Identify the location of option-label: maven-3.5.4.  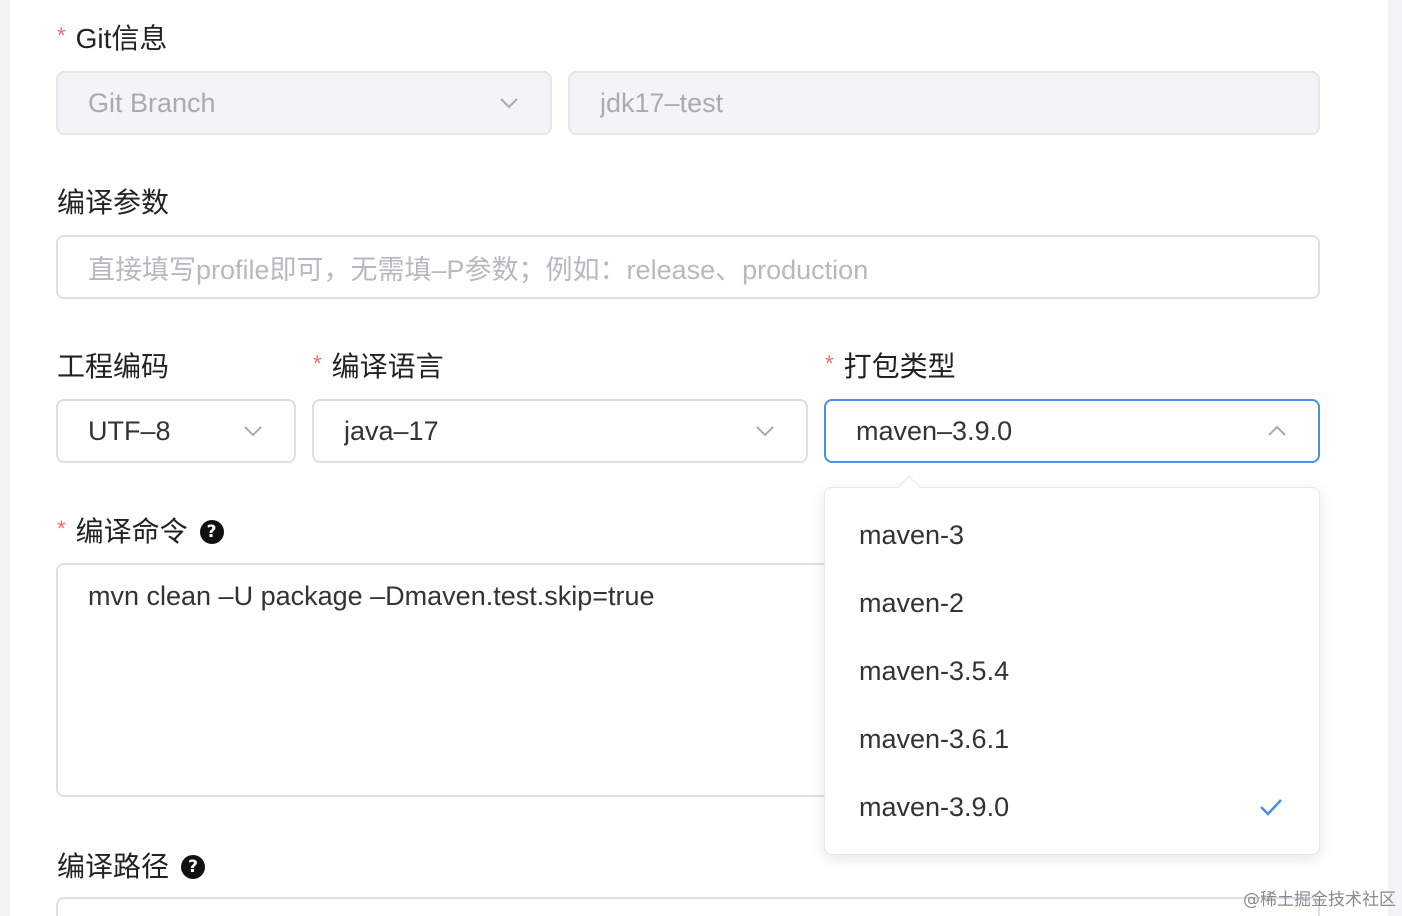
(934, 670).